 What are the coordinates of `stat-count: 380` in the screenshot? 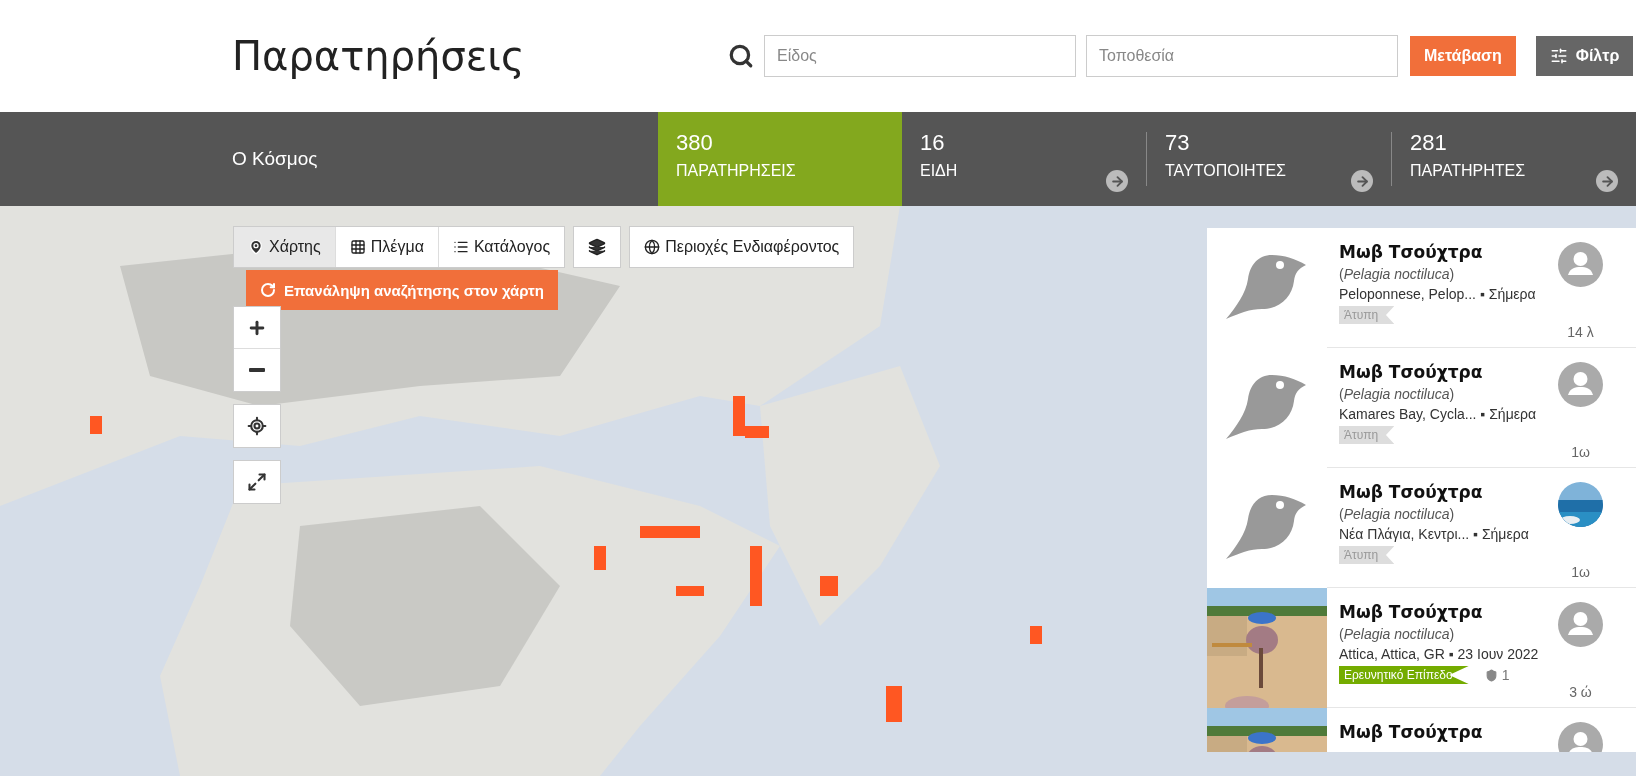 It's located at (695, 143).